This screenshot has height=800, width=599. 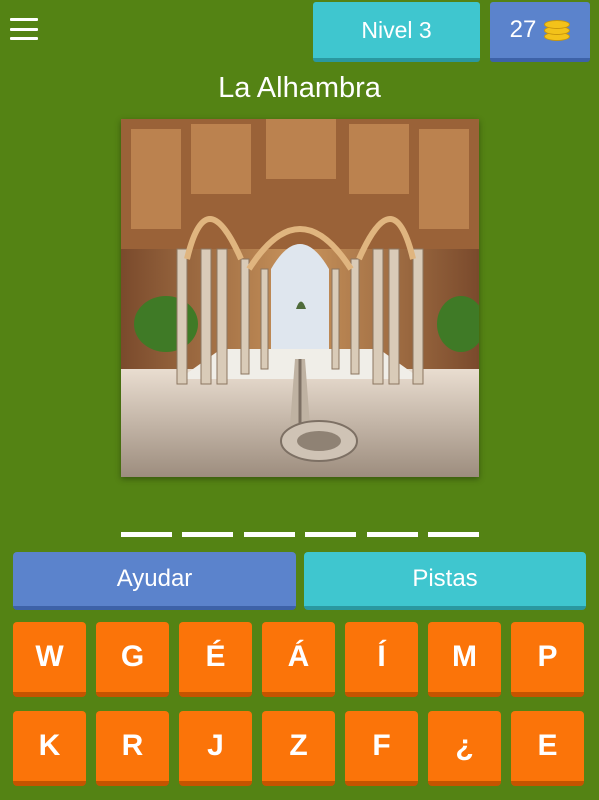 What do you see at coordinates (445, 578) in the screenshot?
I see `hints-button-label: Pistas` at bounding box center [445, 578].